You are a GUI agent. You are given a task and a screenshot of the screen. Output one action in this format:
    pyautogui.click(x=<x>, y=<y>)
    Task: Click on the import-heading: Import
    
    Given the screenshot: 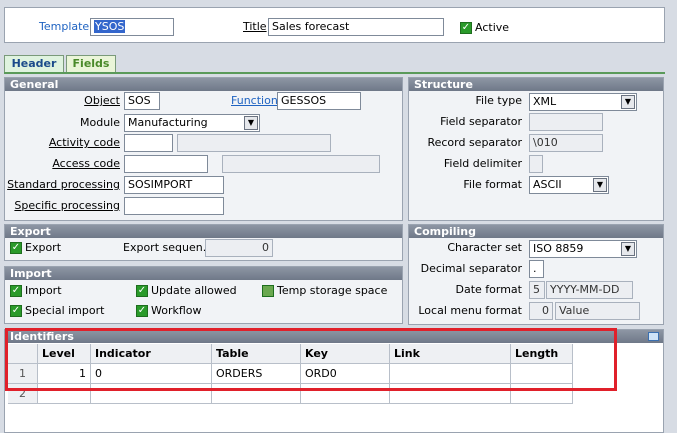 What is the action you would take?
    pyautogui.click(x=203, y=273)
    